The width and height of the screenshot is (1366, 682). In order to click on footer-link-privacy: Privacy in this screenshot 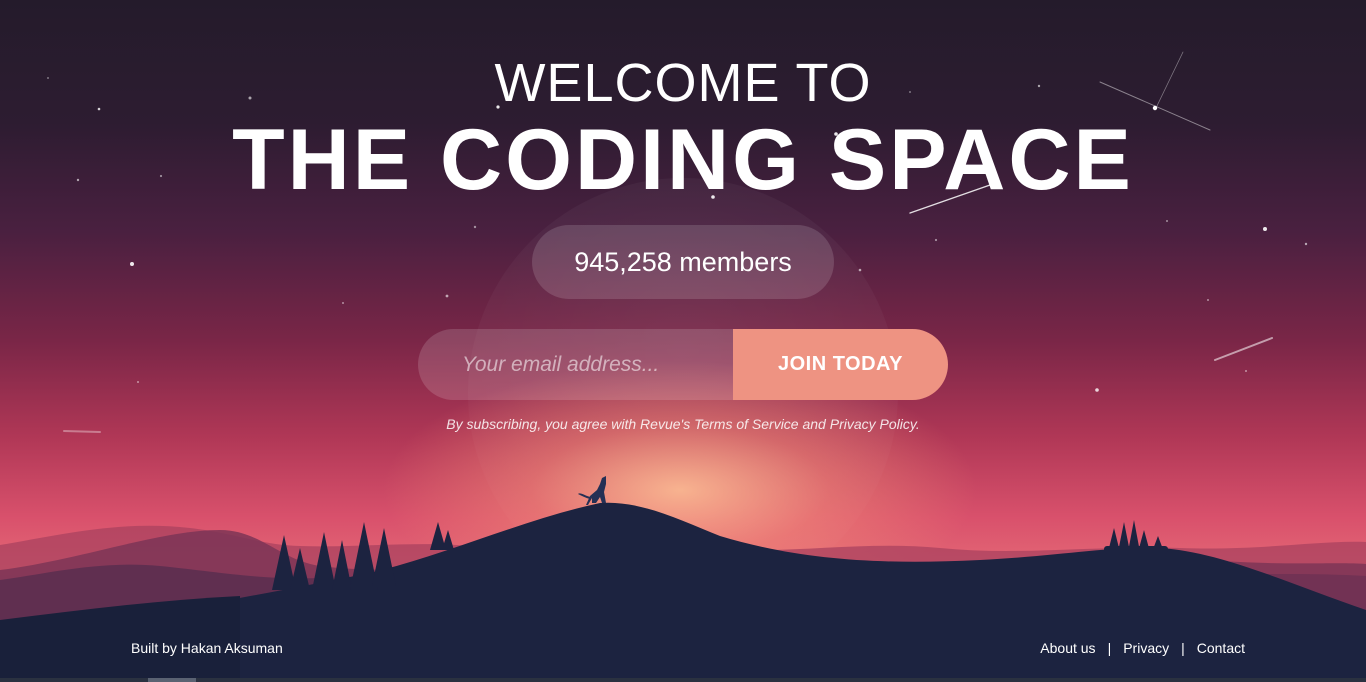, I will do `click(1146, 648)`.